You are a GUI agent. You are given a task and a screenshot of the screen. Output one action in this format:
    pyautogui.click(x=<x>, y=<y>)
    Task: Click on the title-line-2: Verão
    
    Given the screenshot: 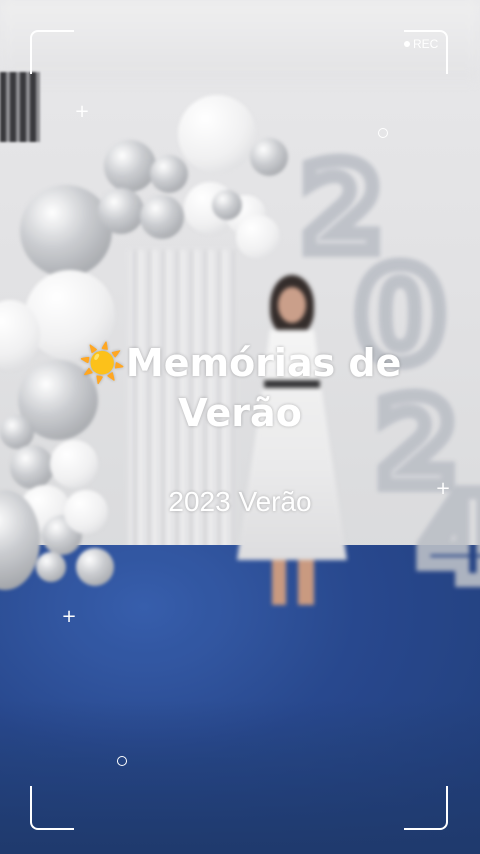 What is the action you would take?
    pyautogui.click(x=240, y=413)
    